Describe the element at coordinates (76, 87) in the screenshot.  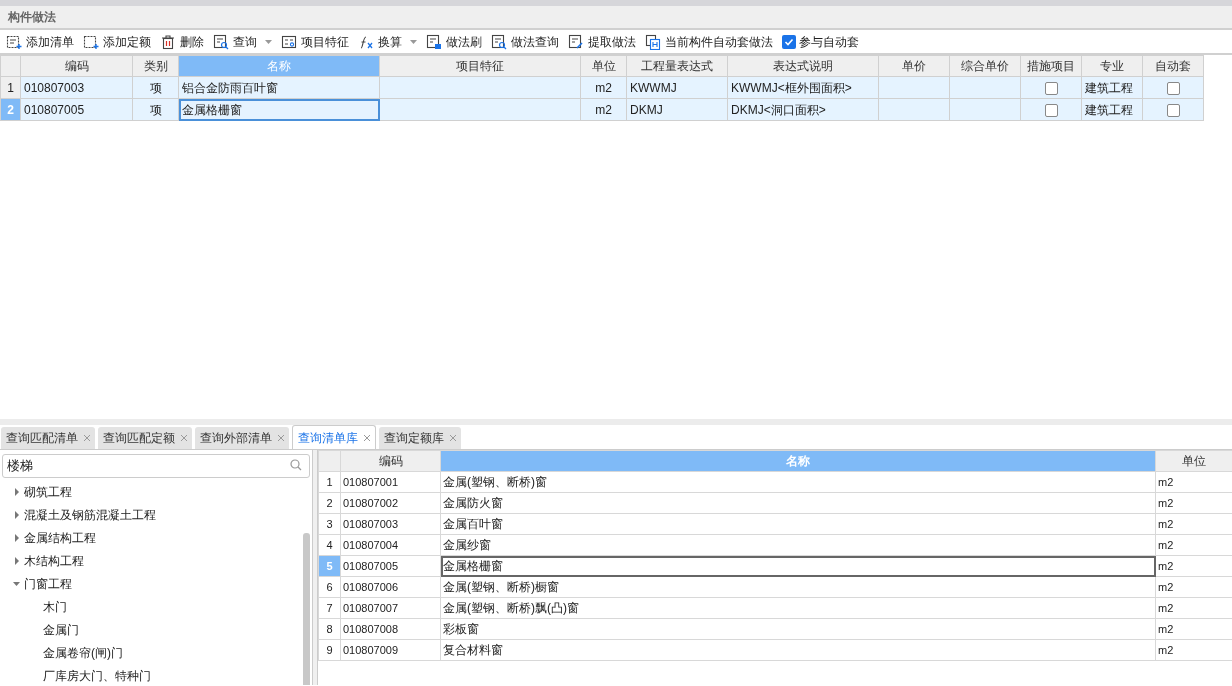
I see `table-cell: 010807003` at that location.